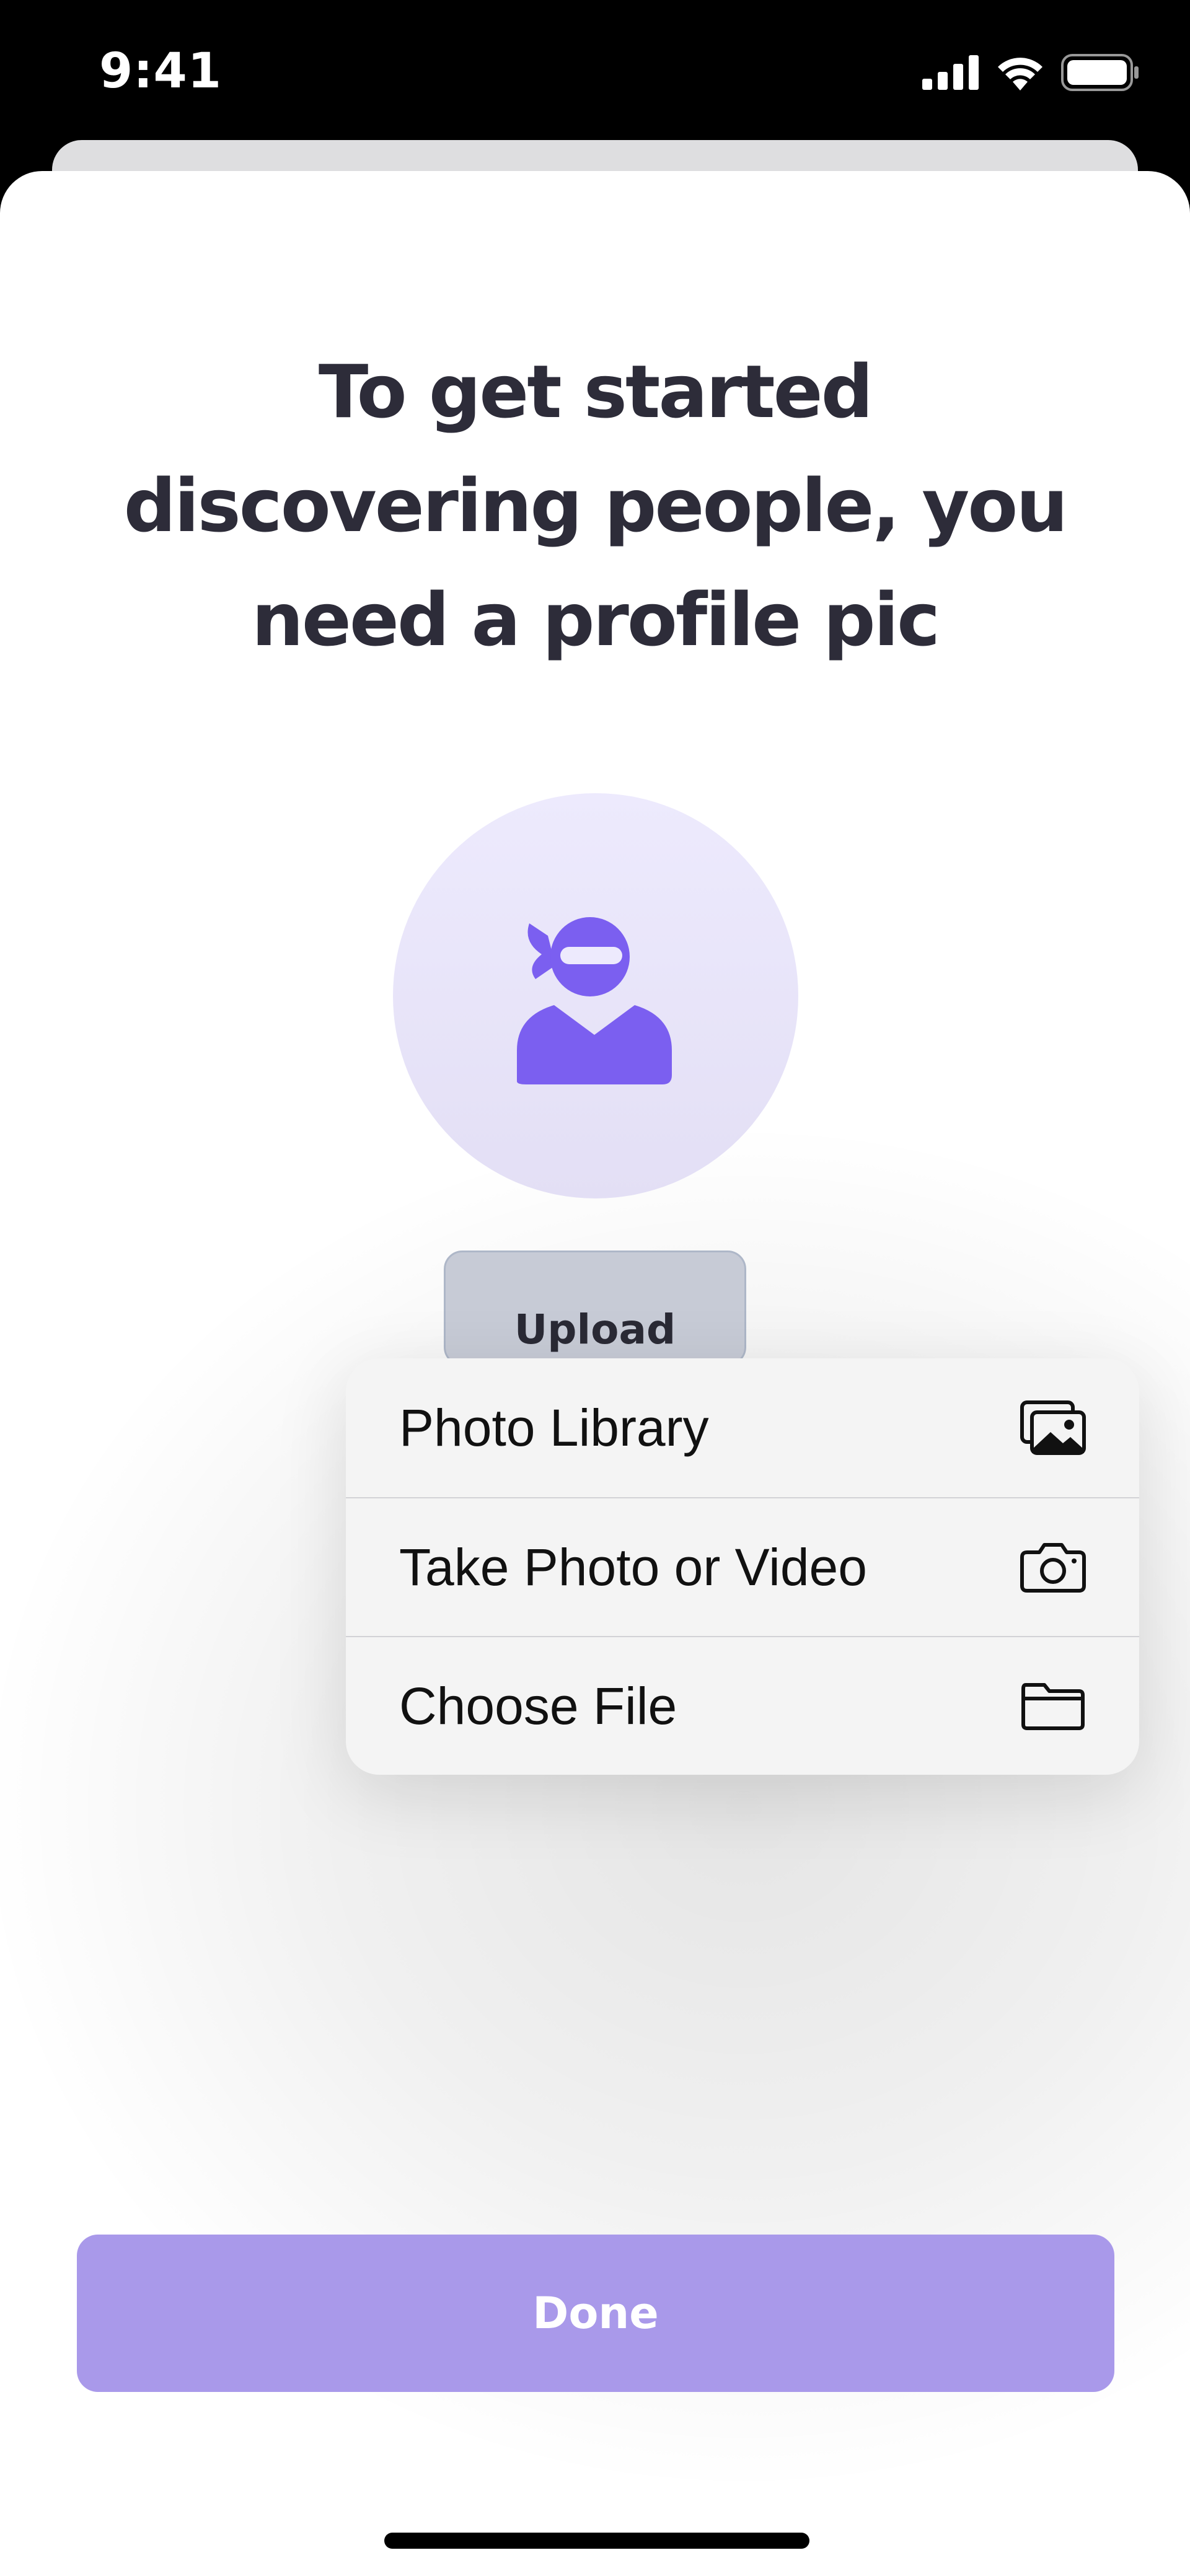 Image resolution: width=1190 pixels, height=2576 pixels. What do you see at coordinates (1053, 1427) in the screenshot?
I see `photo-library-icon` at bounding box center [1053, 1427].